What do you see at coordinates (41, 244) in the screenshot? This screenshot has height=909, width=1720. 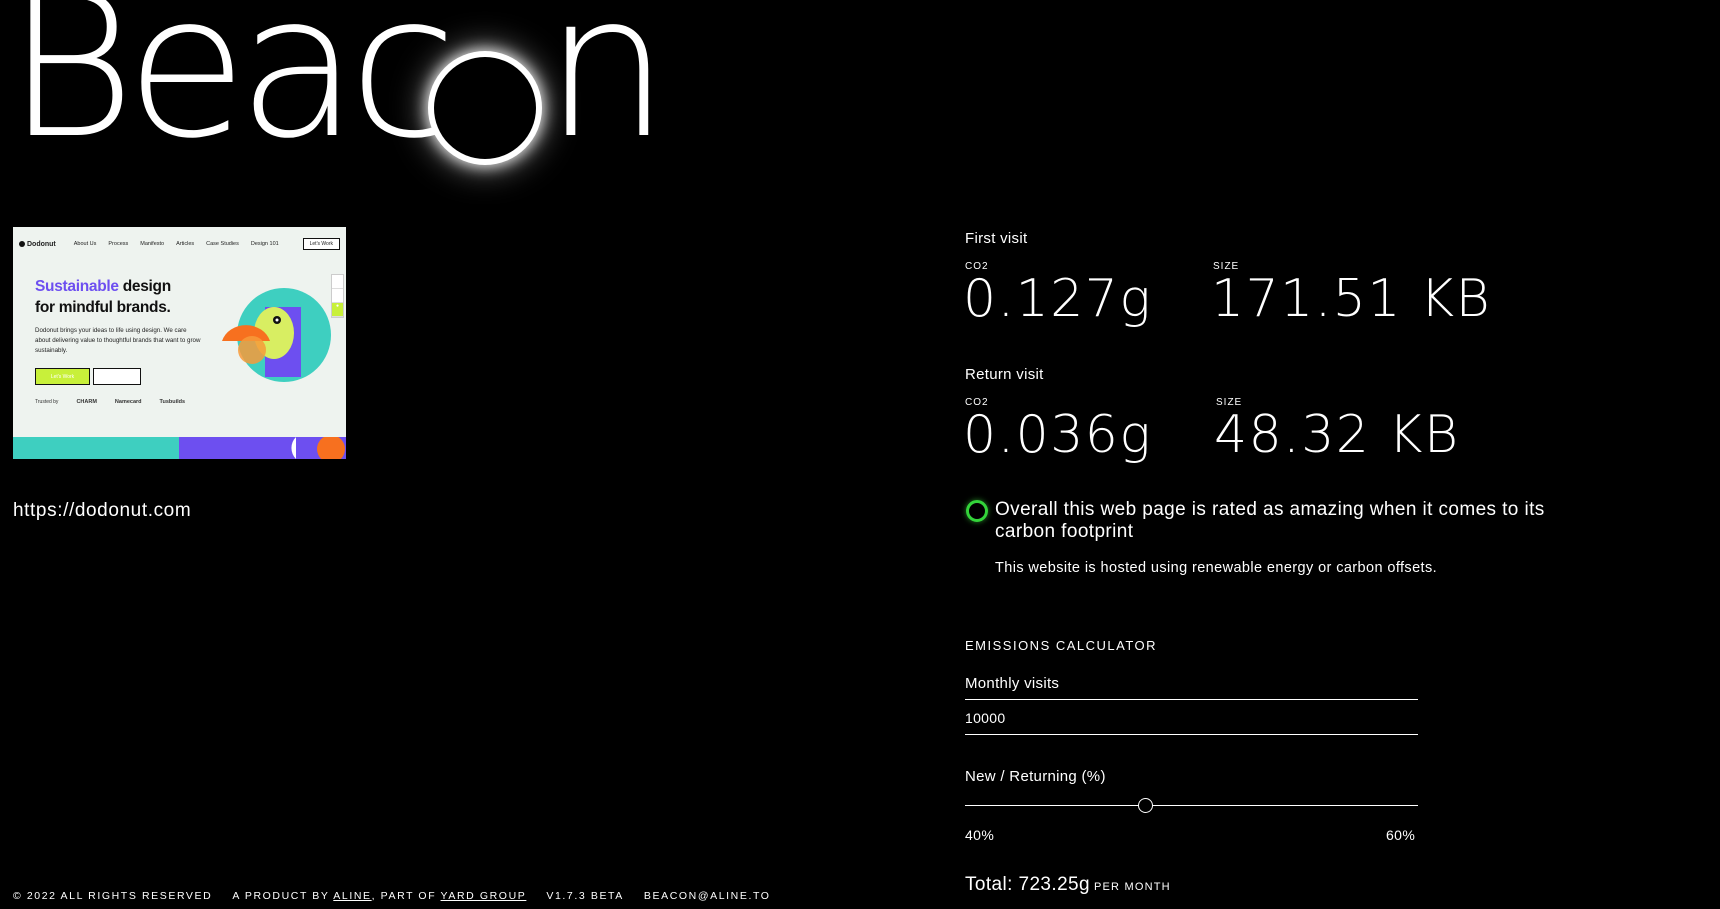 I see `preview-logo-text: Dodonut` at bounding box center [41, 244].